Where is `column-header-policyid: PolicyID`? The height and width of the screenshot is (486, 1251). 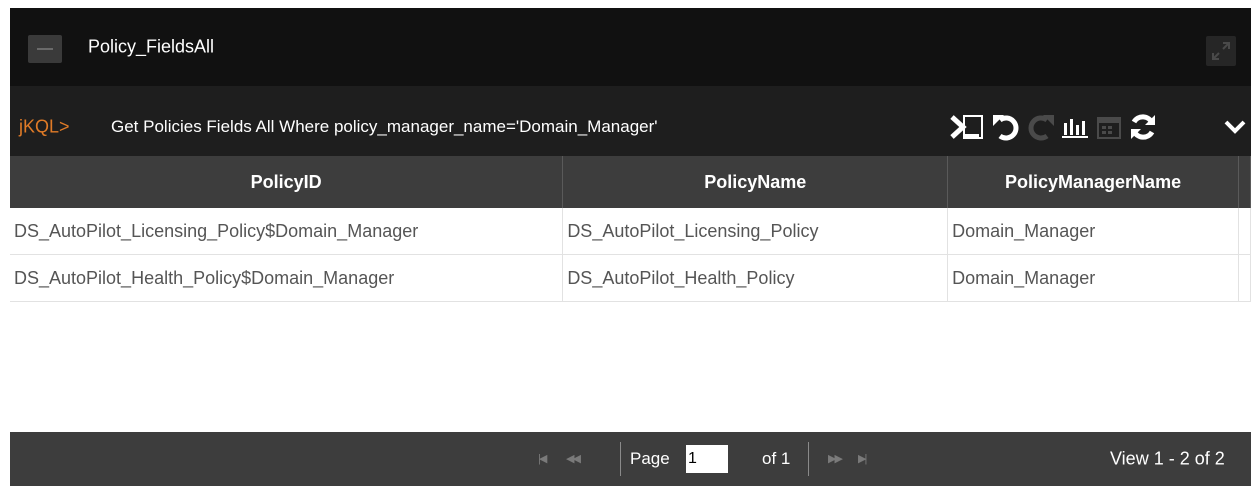
column-header-policyid: PolicyID is located at coordinates (287, 182).